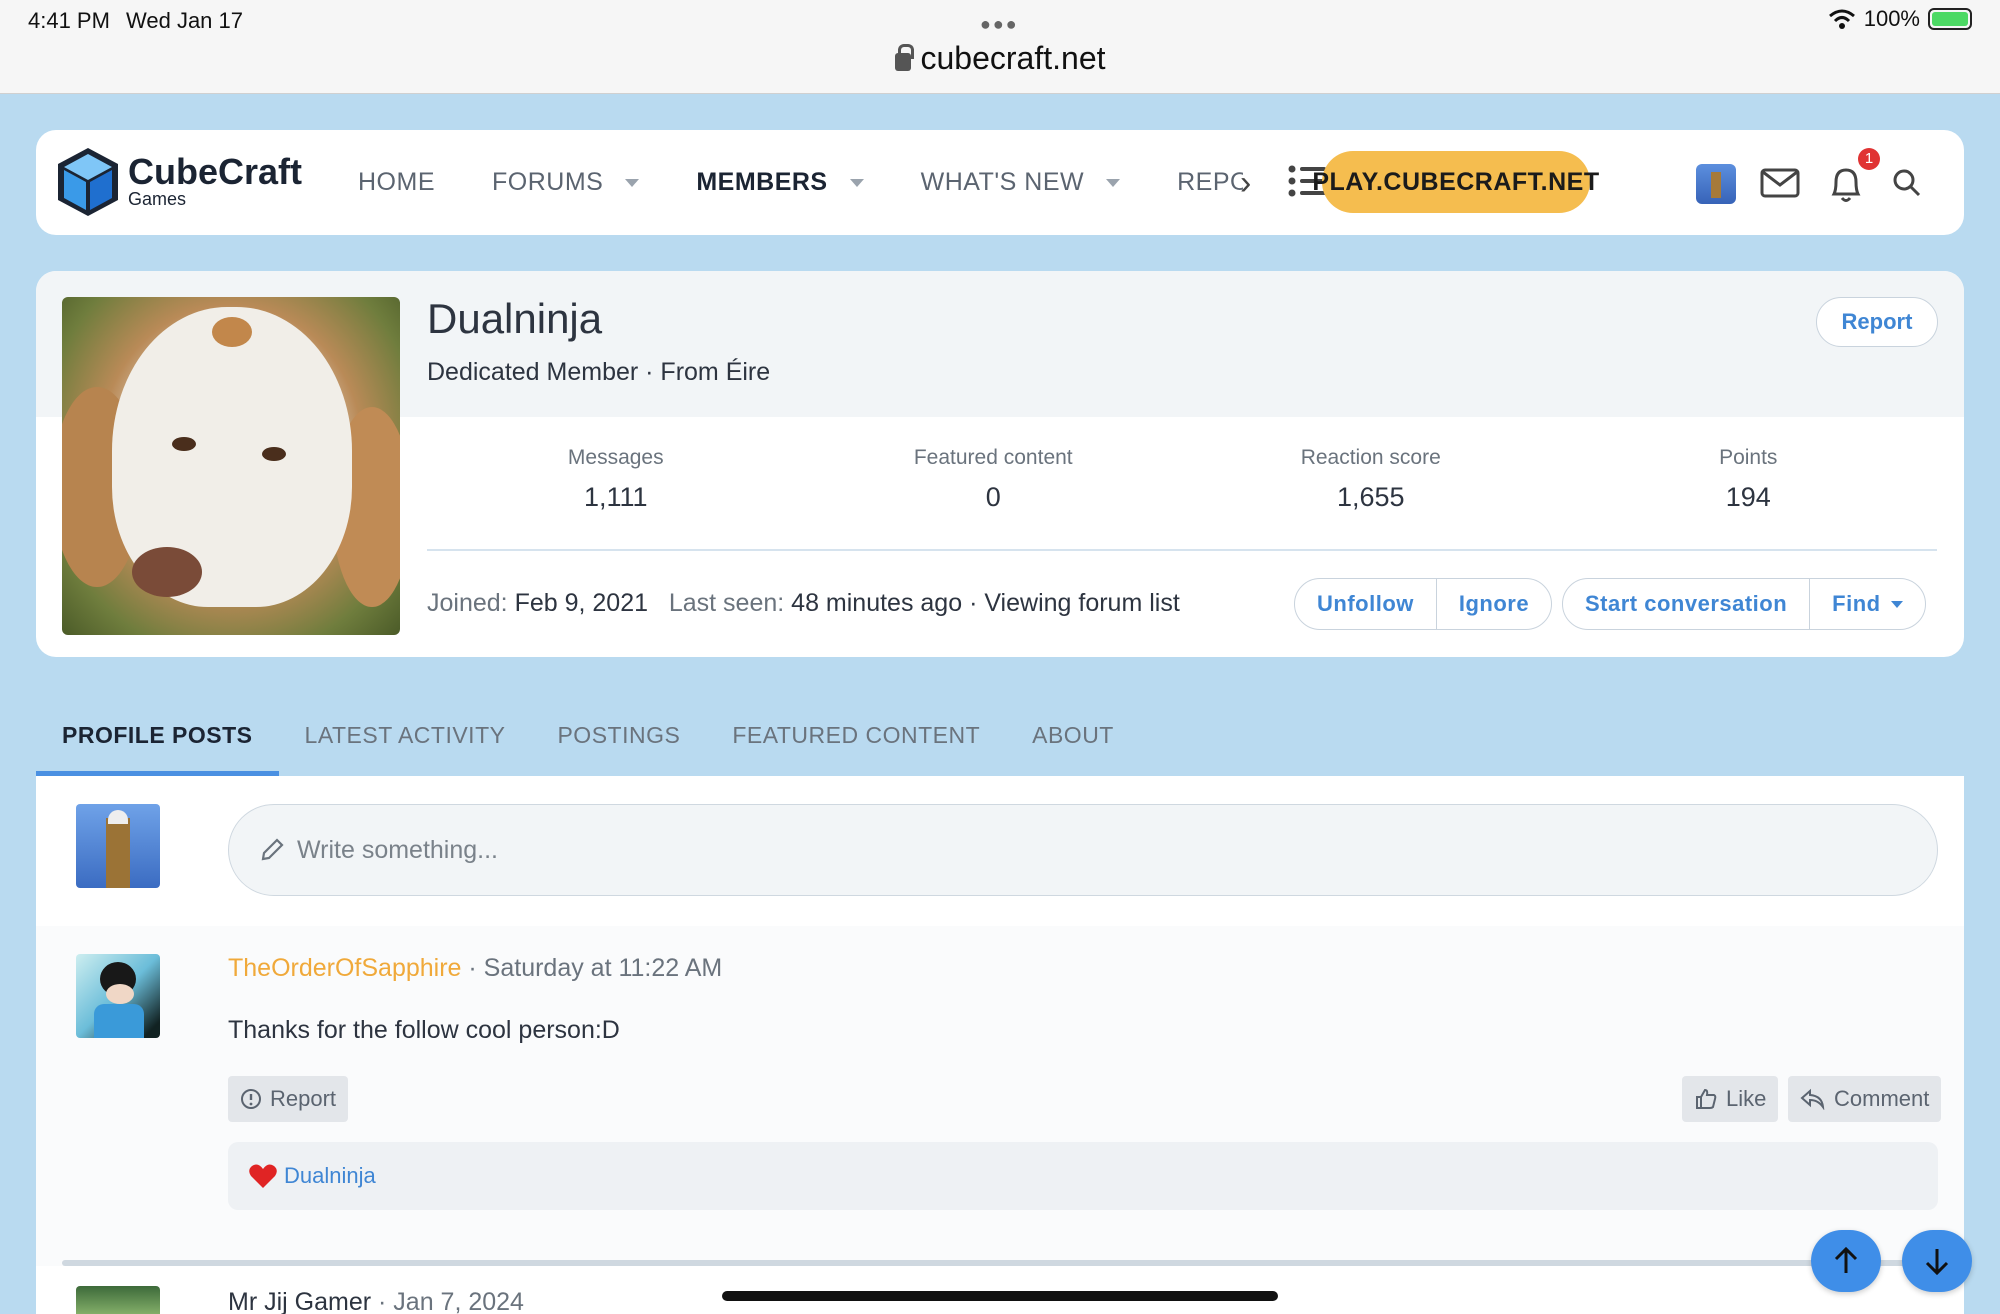  I want to click on heart-icon, so click(263, 1176).